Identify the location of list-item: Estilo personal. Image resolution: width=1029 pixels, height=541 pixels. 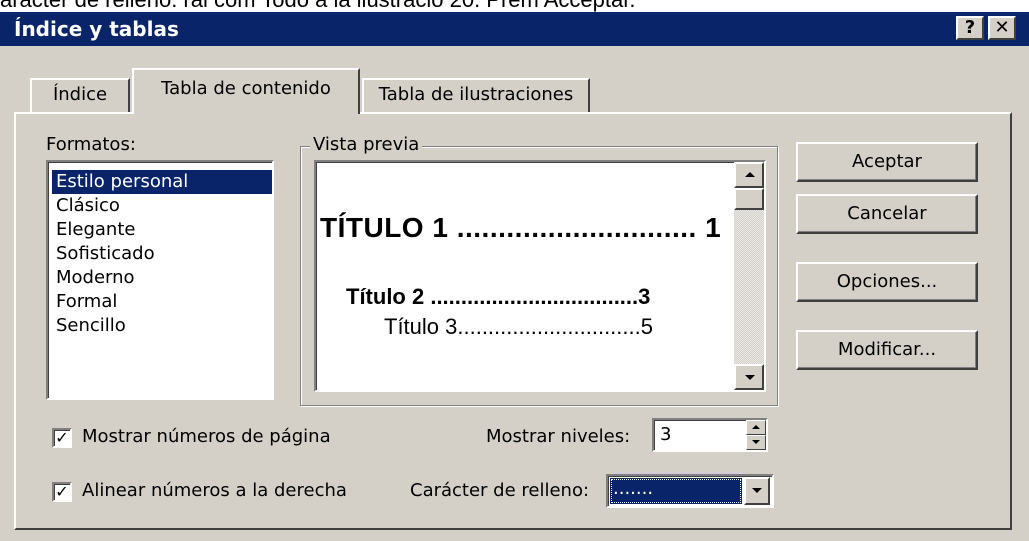
(162, 182).